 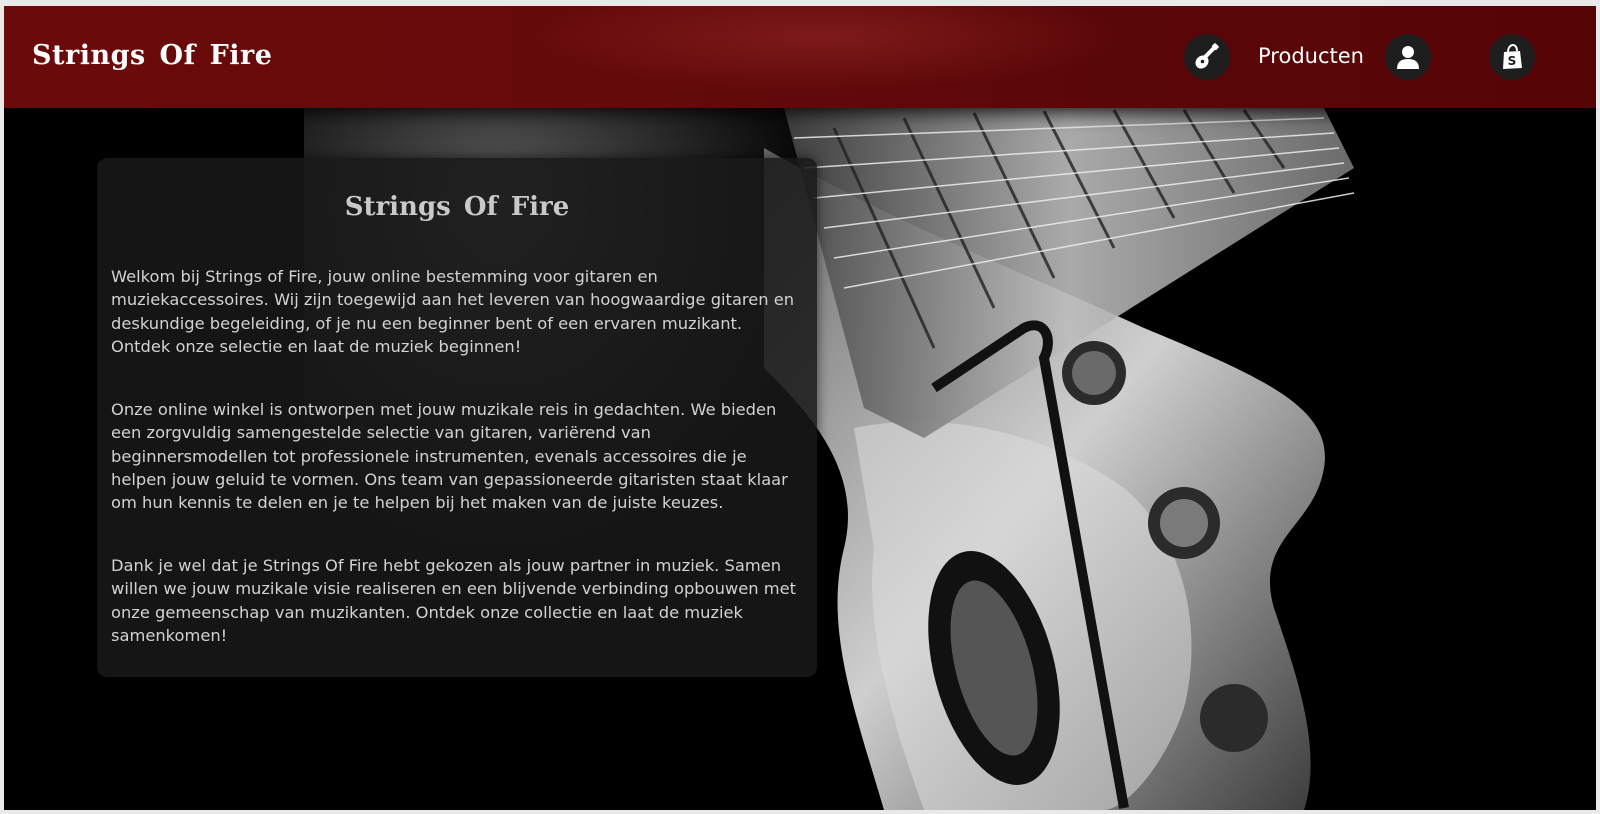 I want to click on site-header: Strings Of Fire Producten S, so click(x=800, y=57).